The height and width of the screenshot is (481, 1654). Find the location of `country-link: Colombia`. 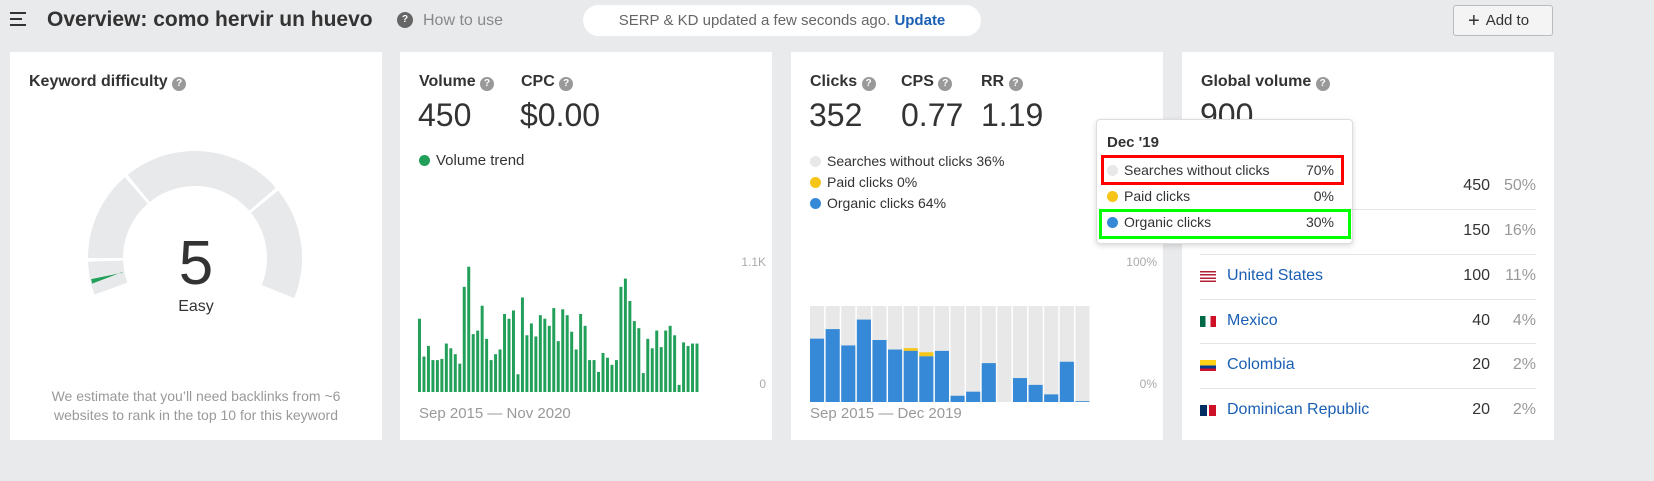

country-link: Colombia is located at coordinates (1261, 365).